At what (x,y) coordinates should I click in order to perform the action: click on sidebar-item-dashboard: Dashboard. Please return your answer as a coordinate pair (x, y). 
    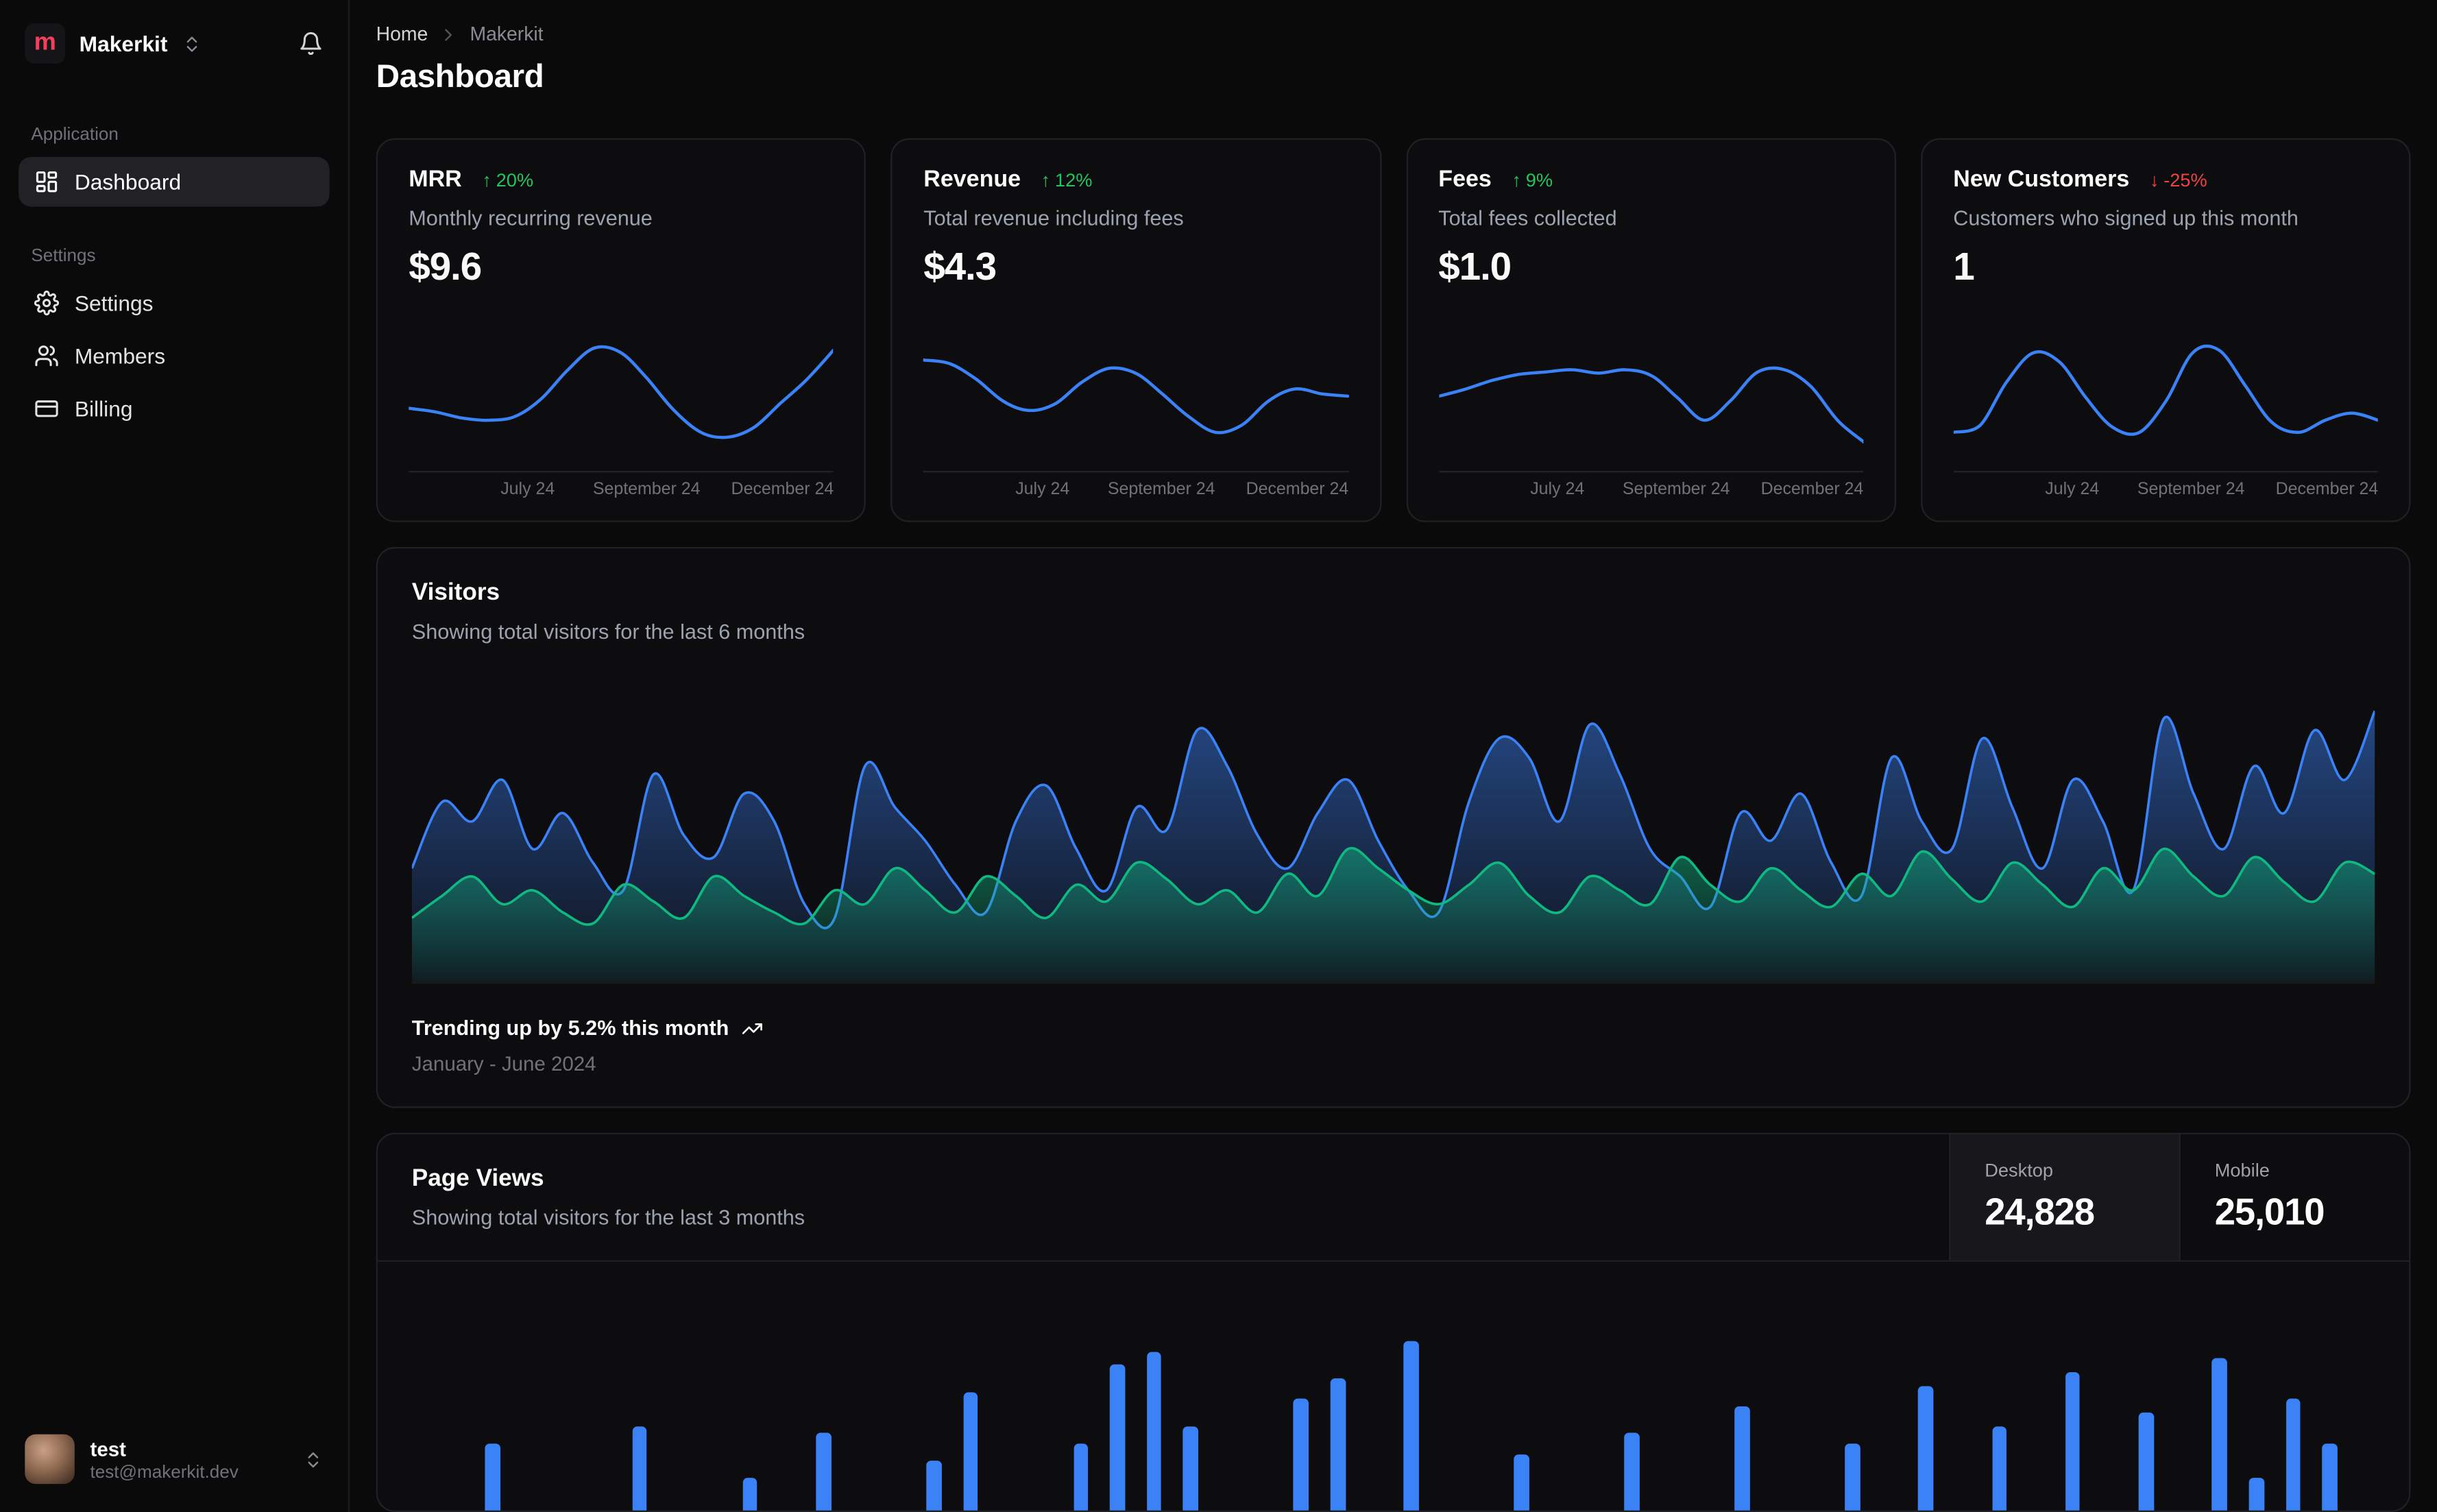
    Looking at the image, I should click on (174, 182).